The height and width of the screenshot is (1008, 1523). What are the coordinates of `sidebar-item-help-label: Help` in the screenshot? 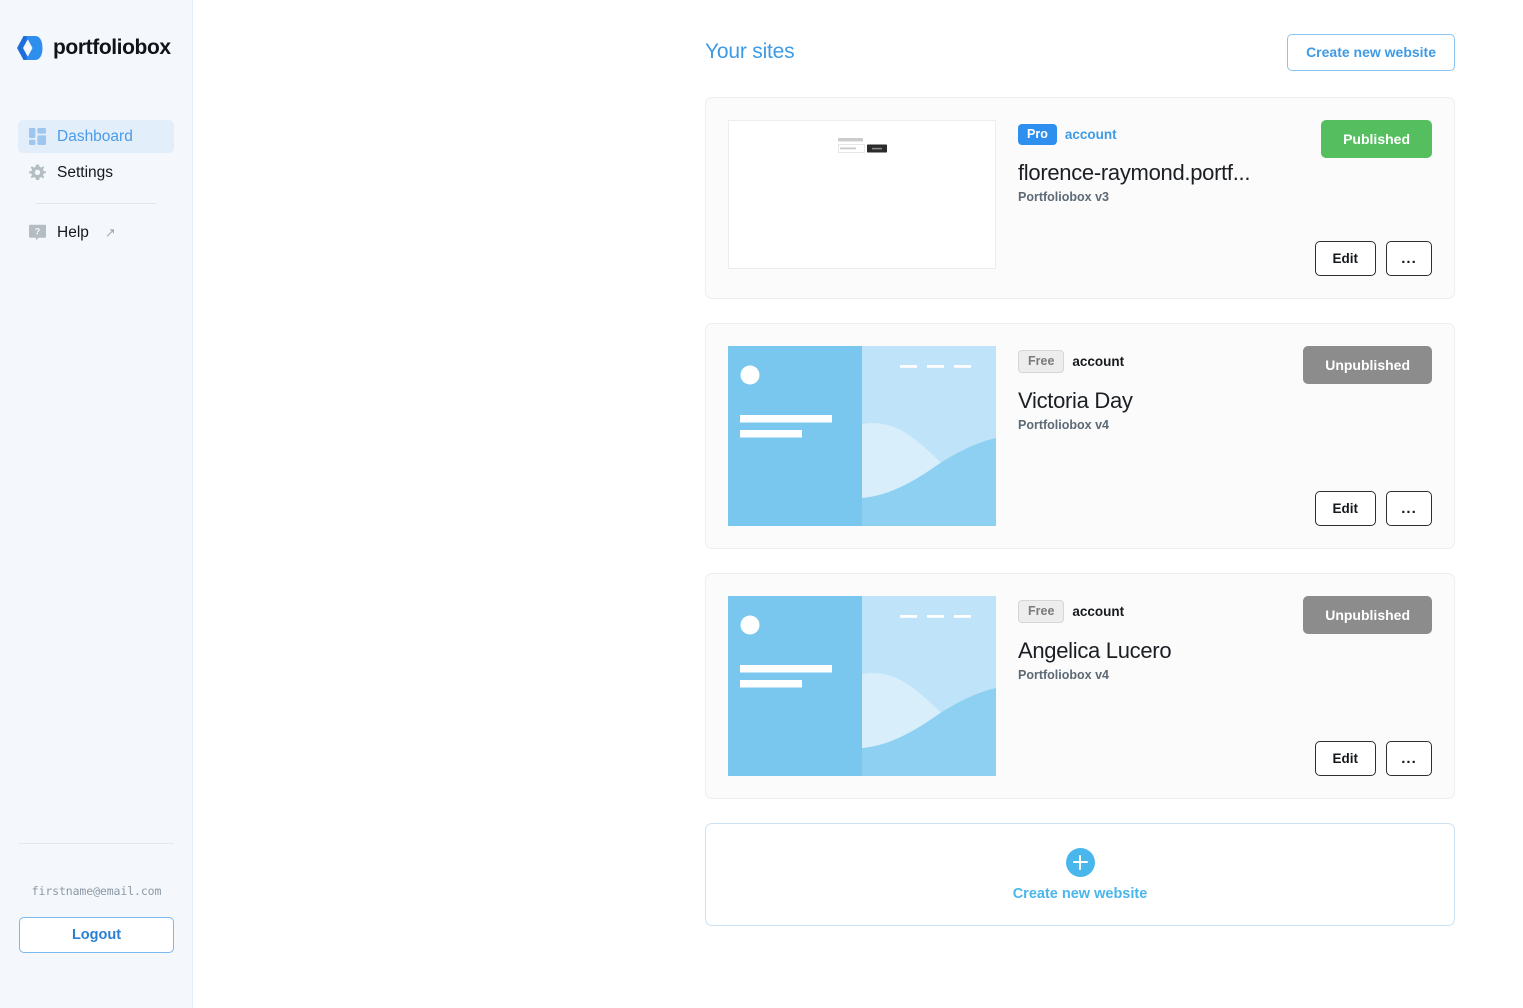 It's located at (73, 232).